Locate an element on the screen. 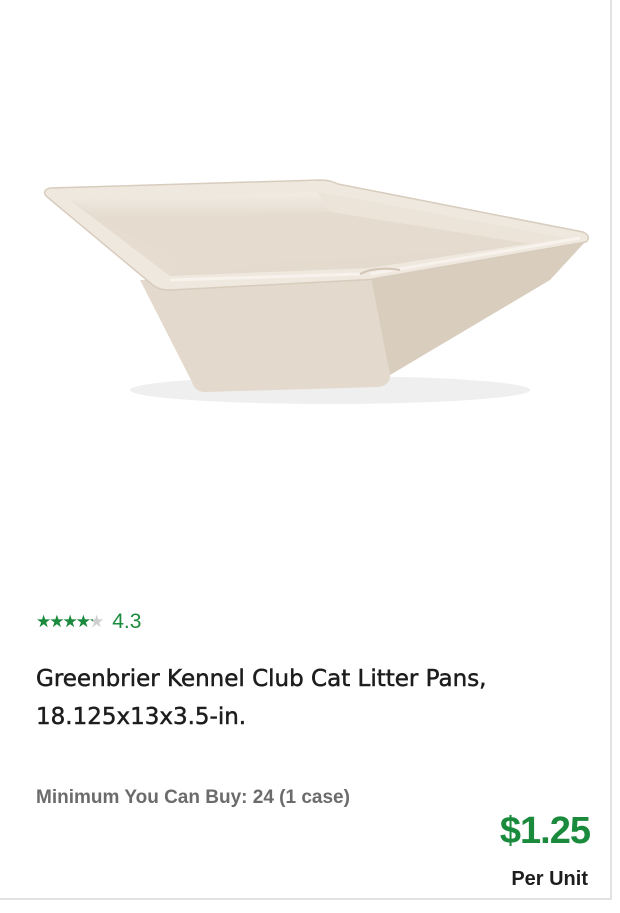 This screenshot has height=913, width=620. rating-stars-icon: ★★★★★ ★★★★★ is located at coordinates (70, 621).